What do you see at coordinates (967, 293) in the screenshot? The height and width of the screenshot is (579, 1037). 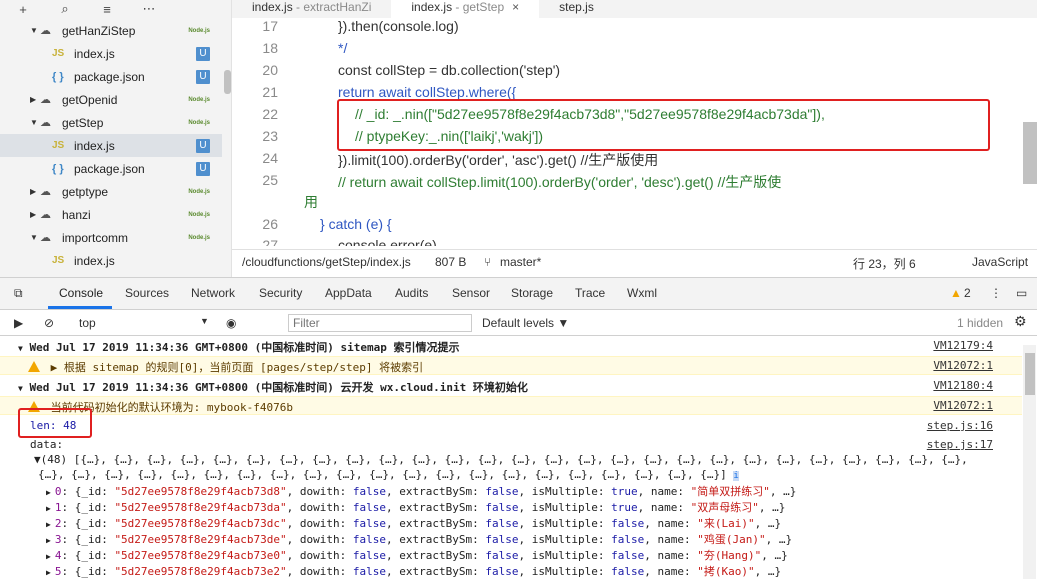 I see `warning-count: 2` at bounding box center [967, 293].